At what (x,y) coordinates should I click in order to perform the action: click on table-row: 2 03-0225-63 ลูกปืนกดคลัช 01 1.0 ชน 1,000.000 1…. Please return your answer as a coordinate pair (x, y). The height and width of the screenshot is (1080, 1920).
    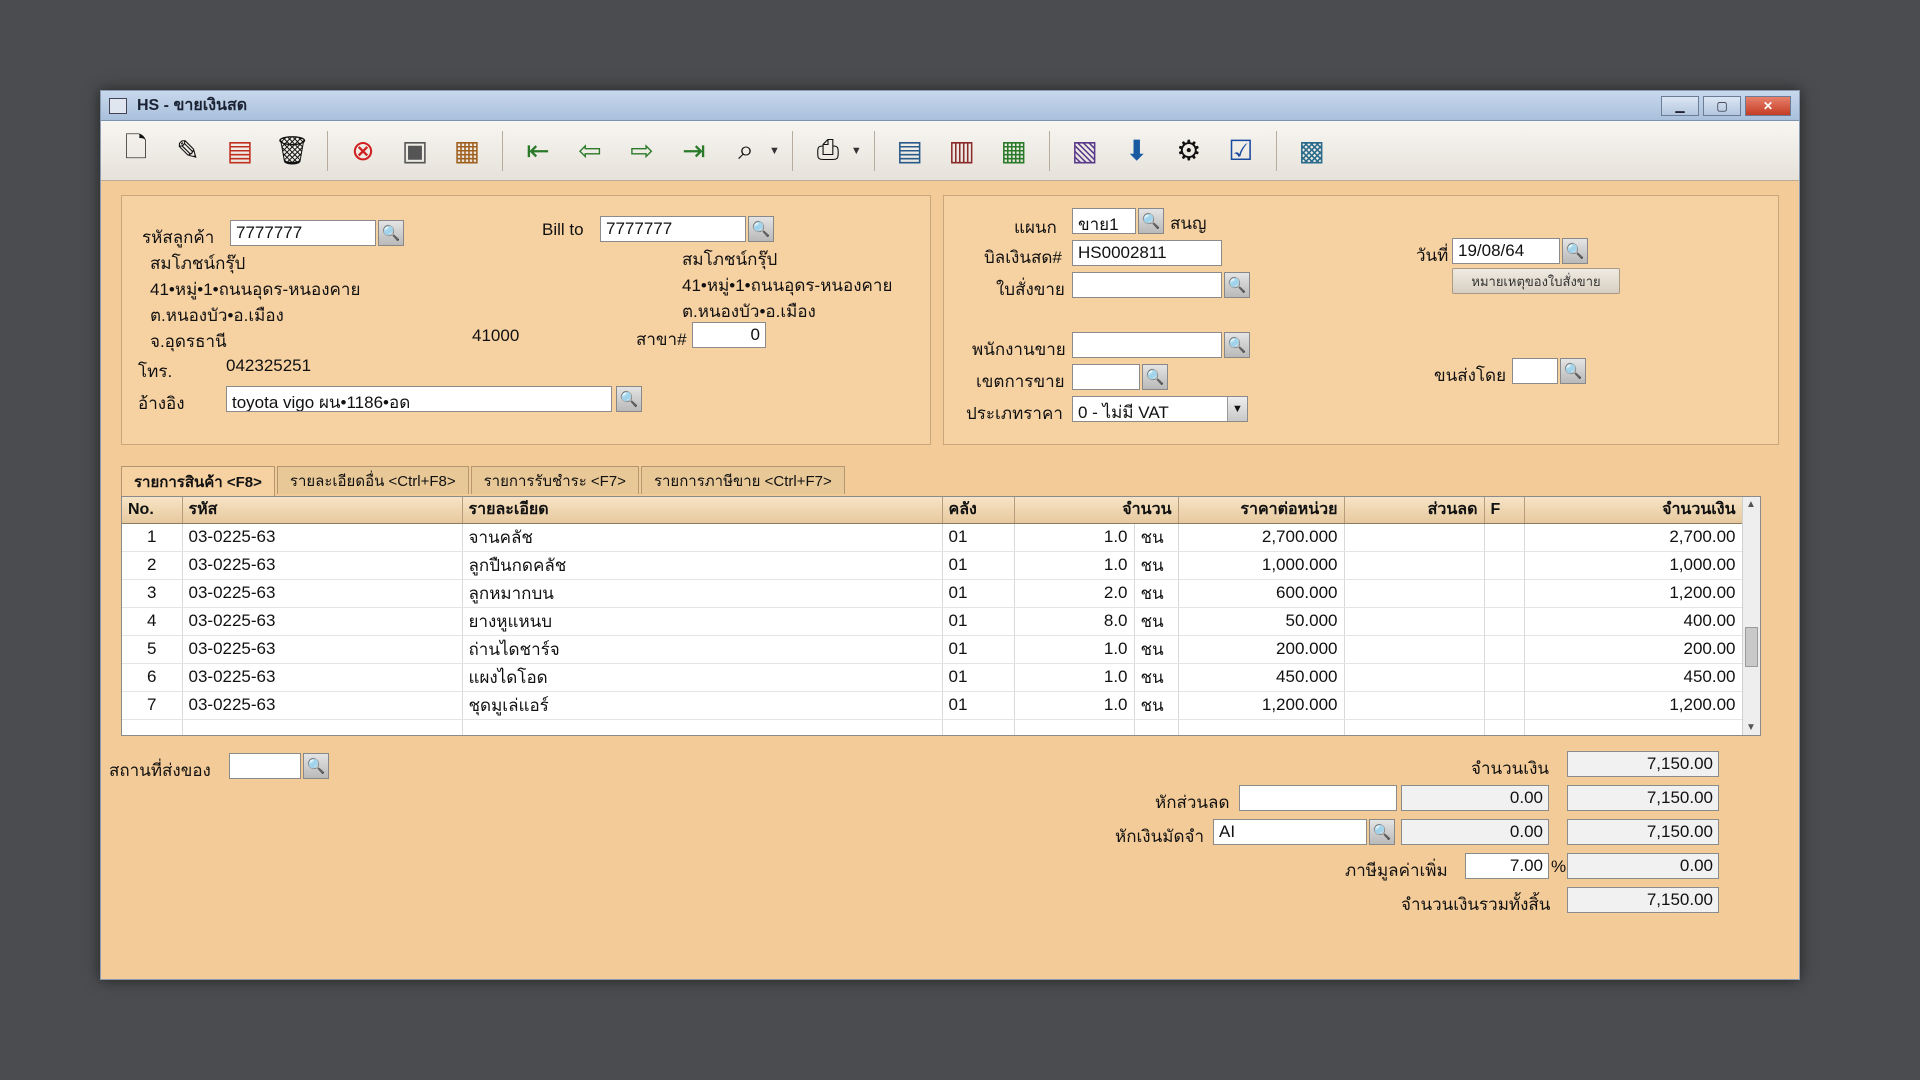
    Looking at the image, I should click on (932, 565).